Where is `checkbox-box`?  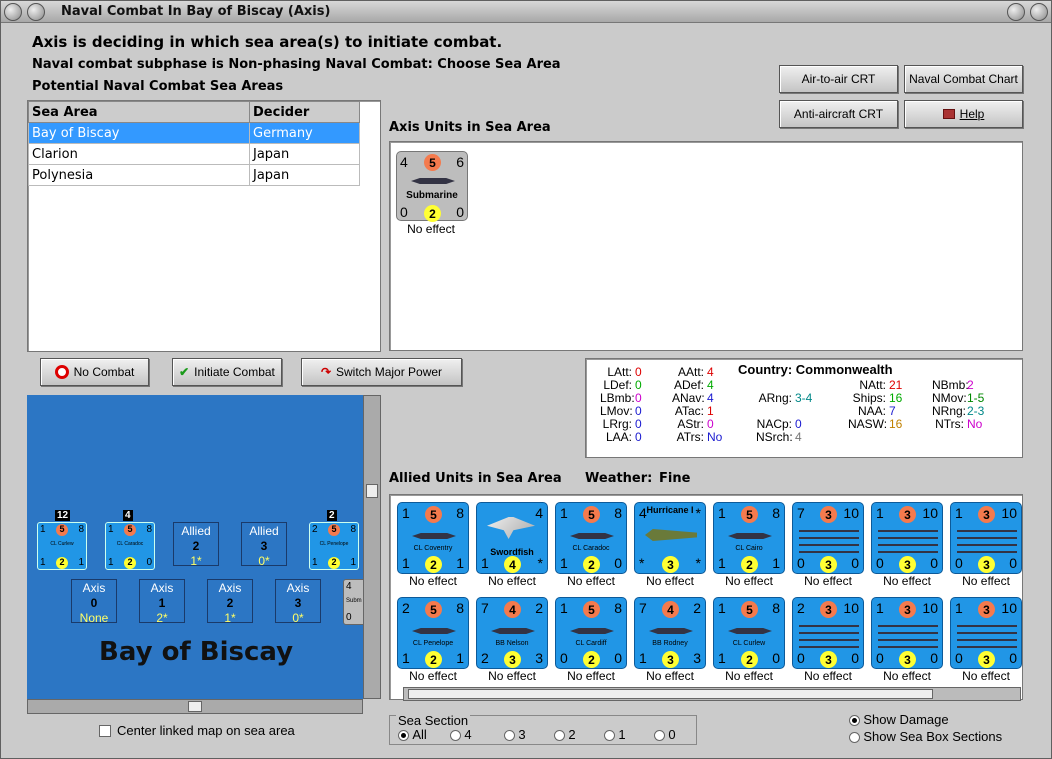
checkbox-box is located at coordinates (105, 730).